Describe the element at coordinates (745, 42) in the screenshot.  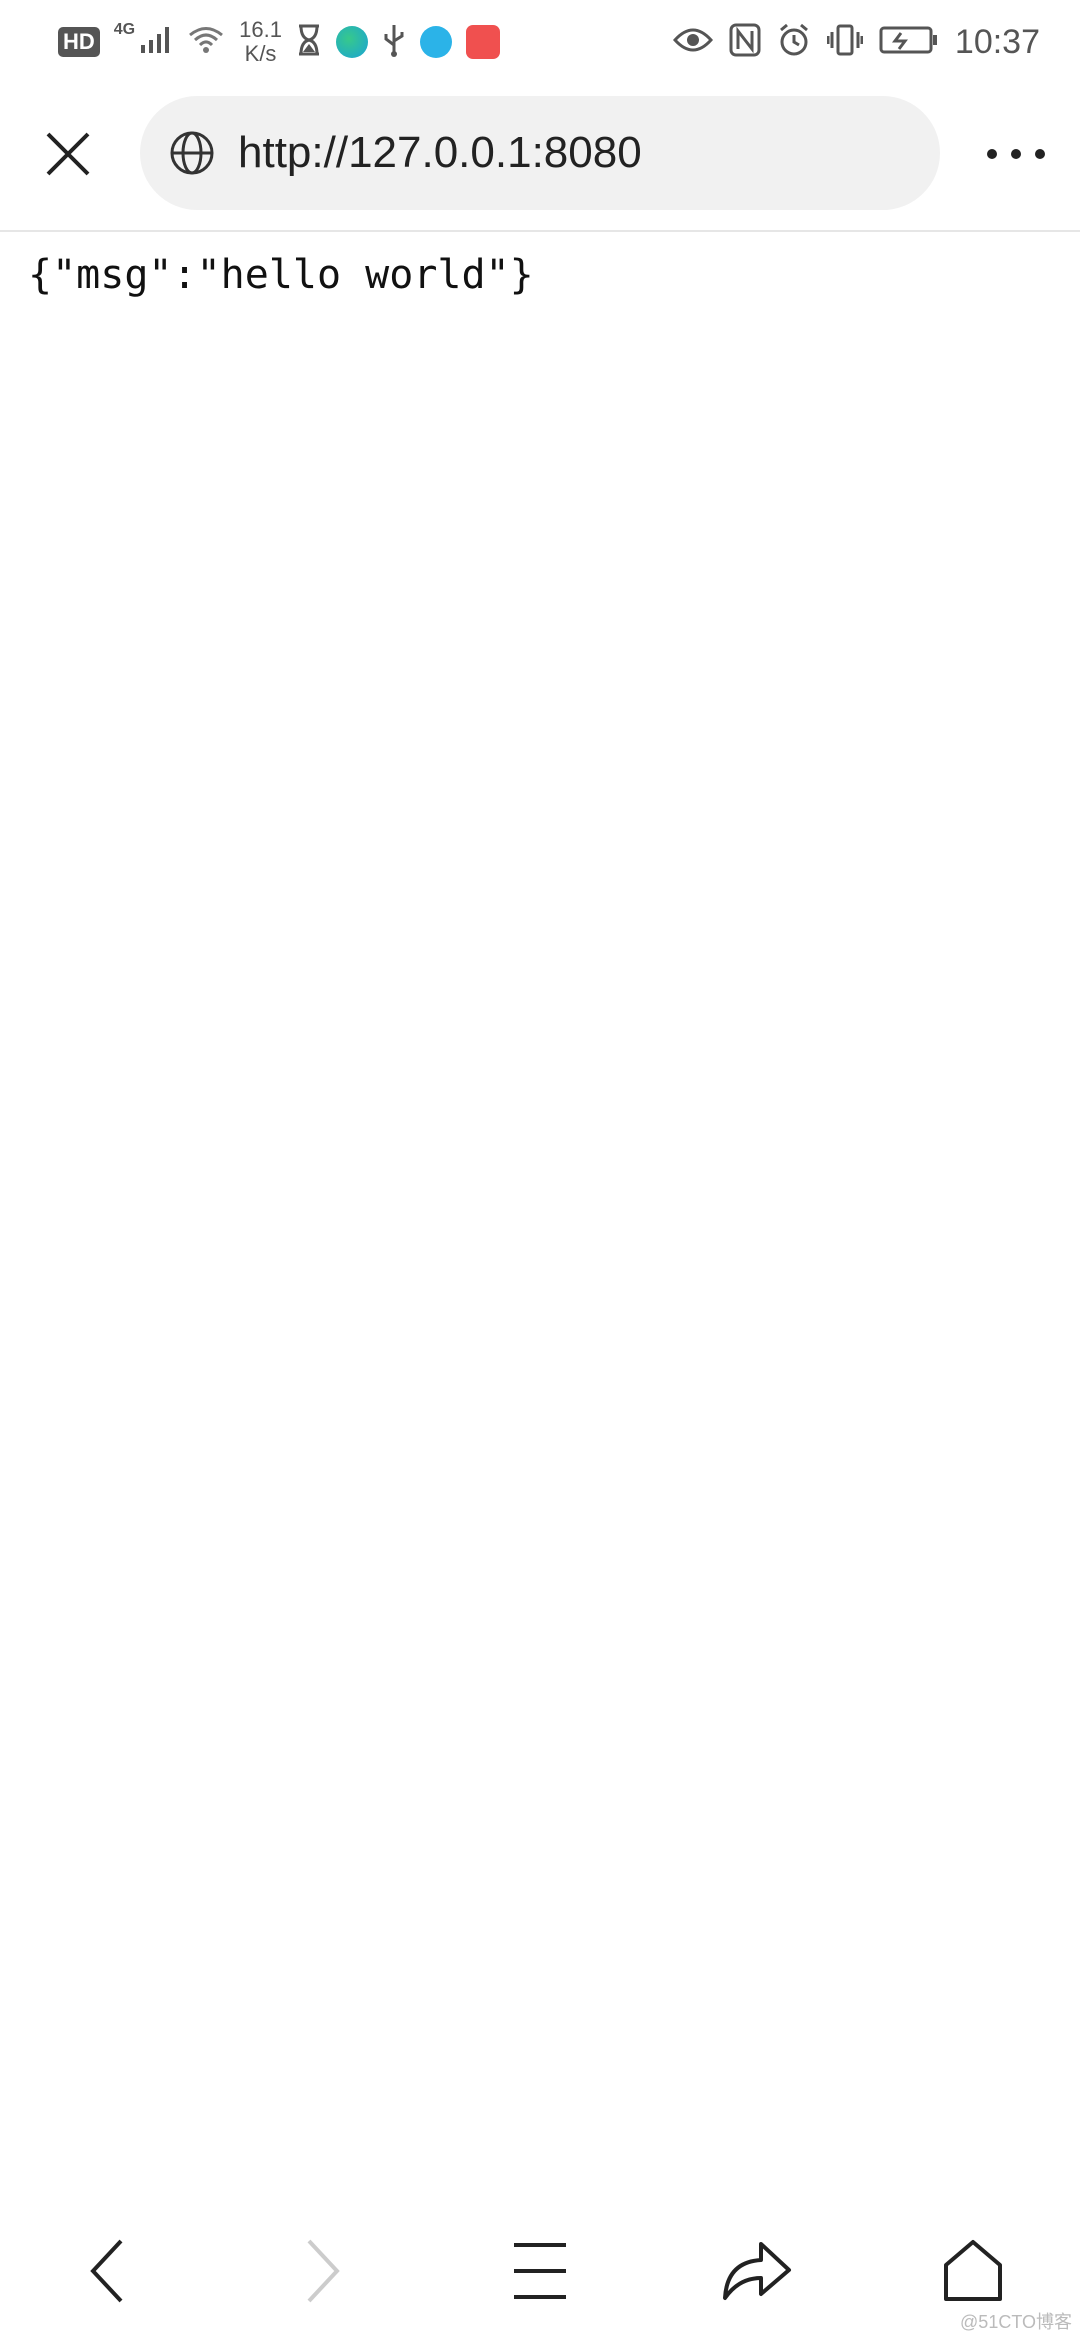
I see `nfc-icon` at that location.